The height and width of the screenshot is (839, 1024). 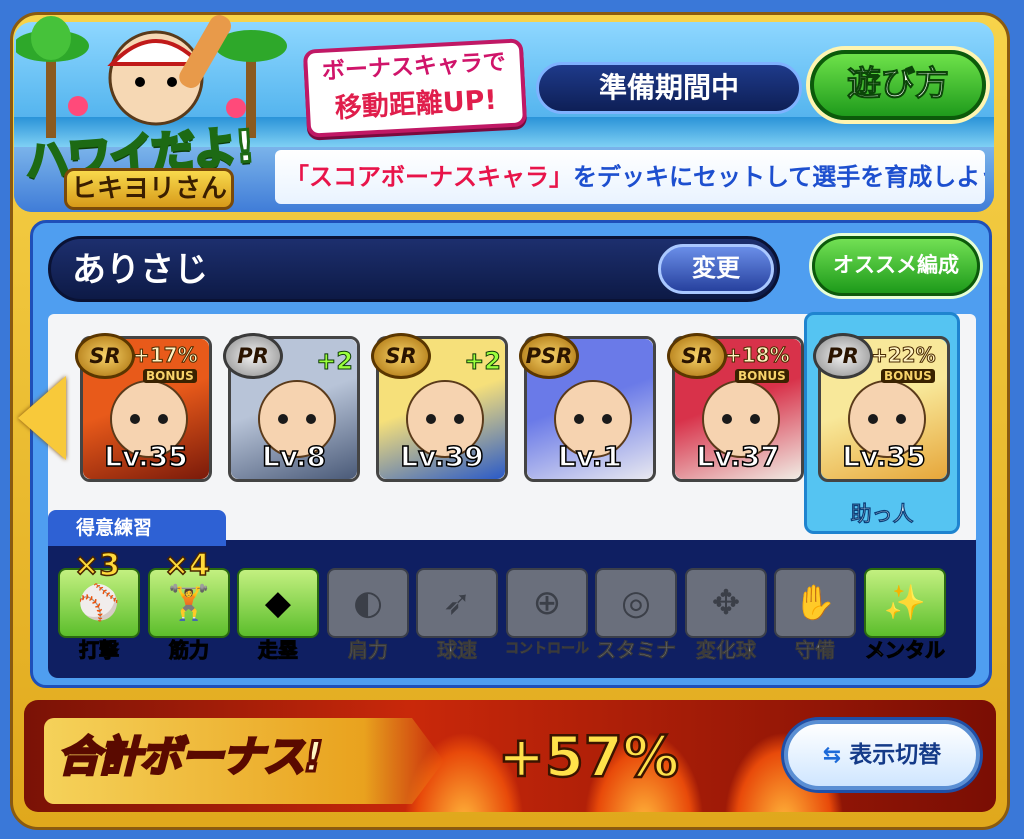 I want to click on rarity-badge: PSR, so click(x=549, y=356).